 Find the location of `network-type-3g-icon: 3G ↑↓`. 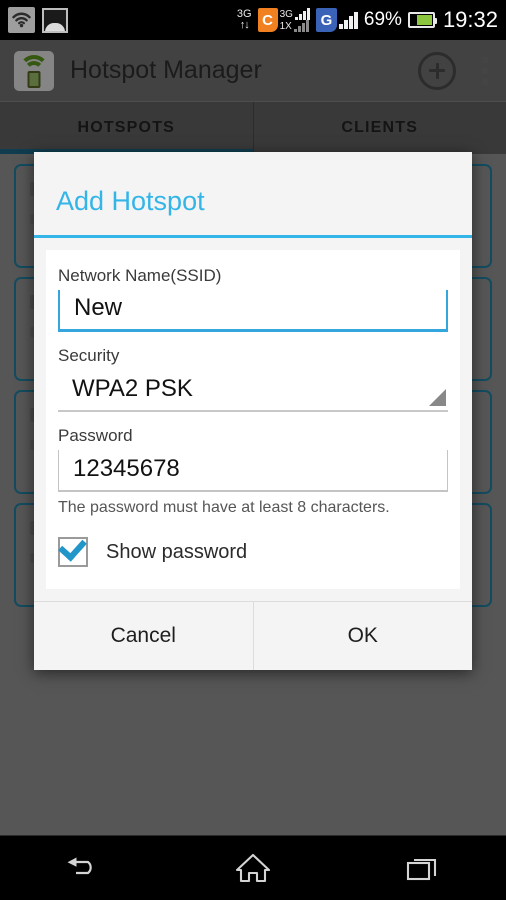

network-type-3g-icon: 3G ↑↓ is located at coordinates (244, 20).